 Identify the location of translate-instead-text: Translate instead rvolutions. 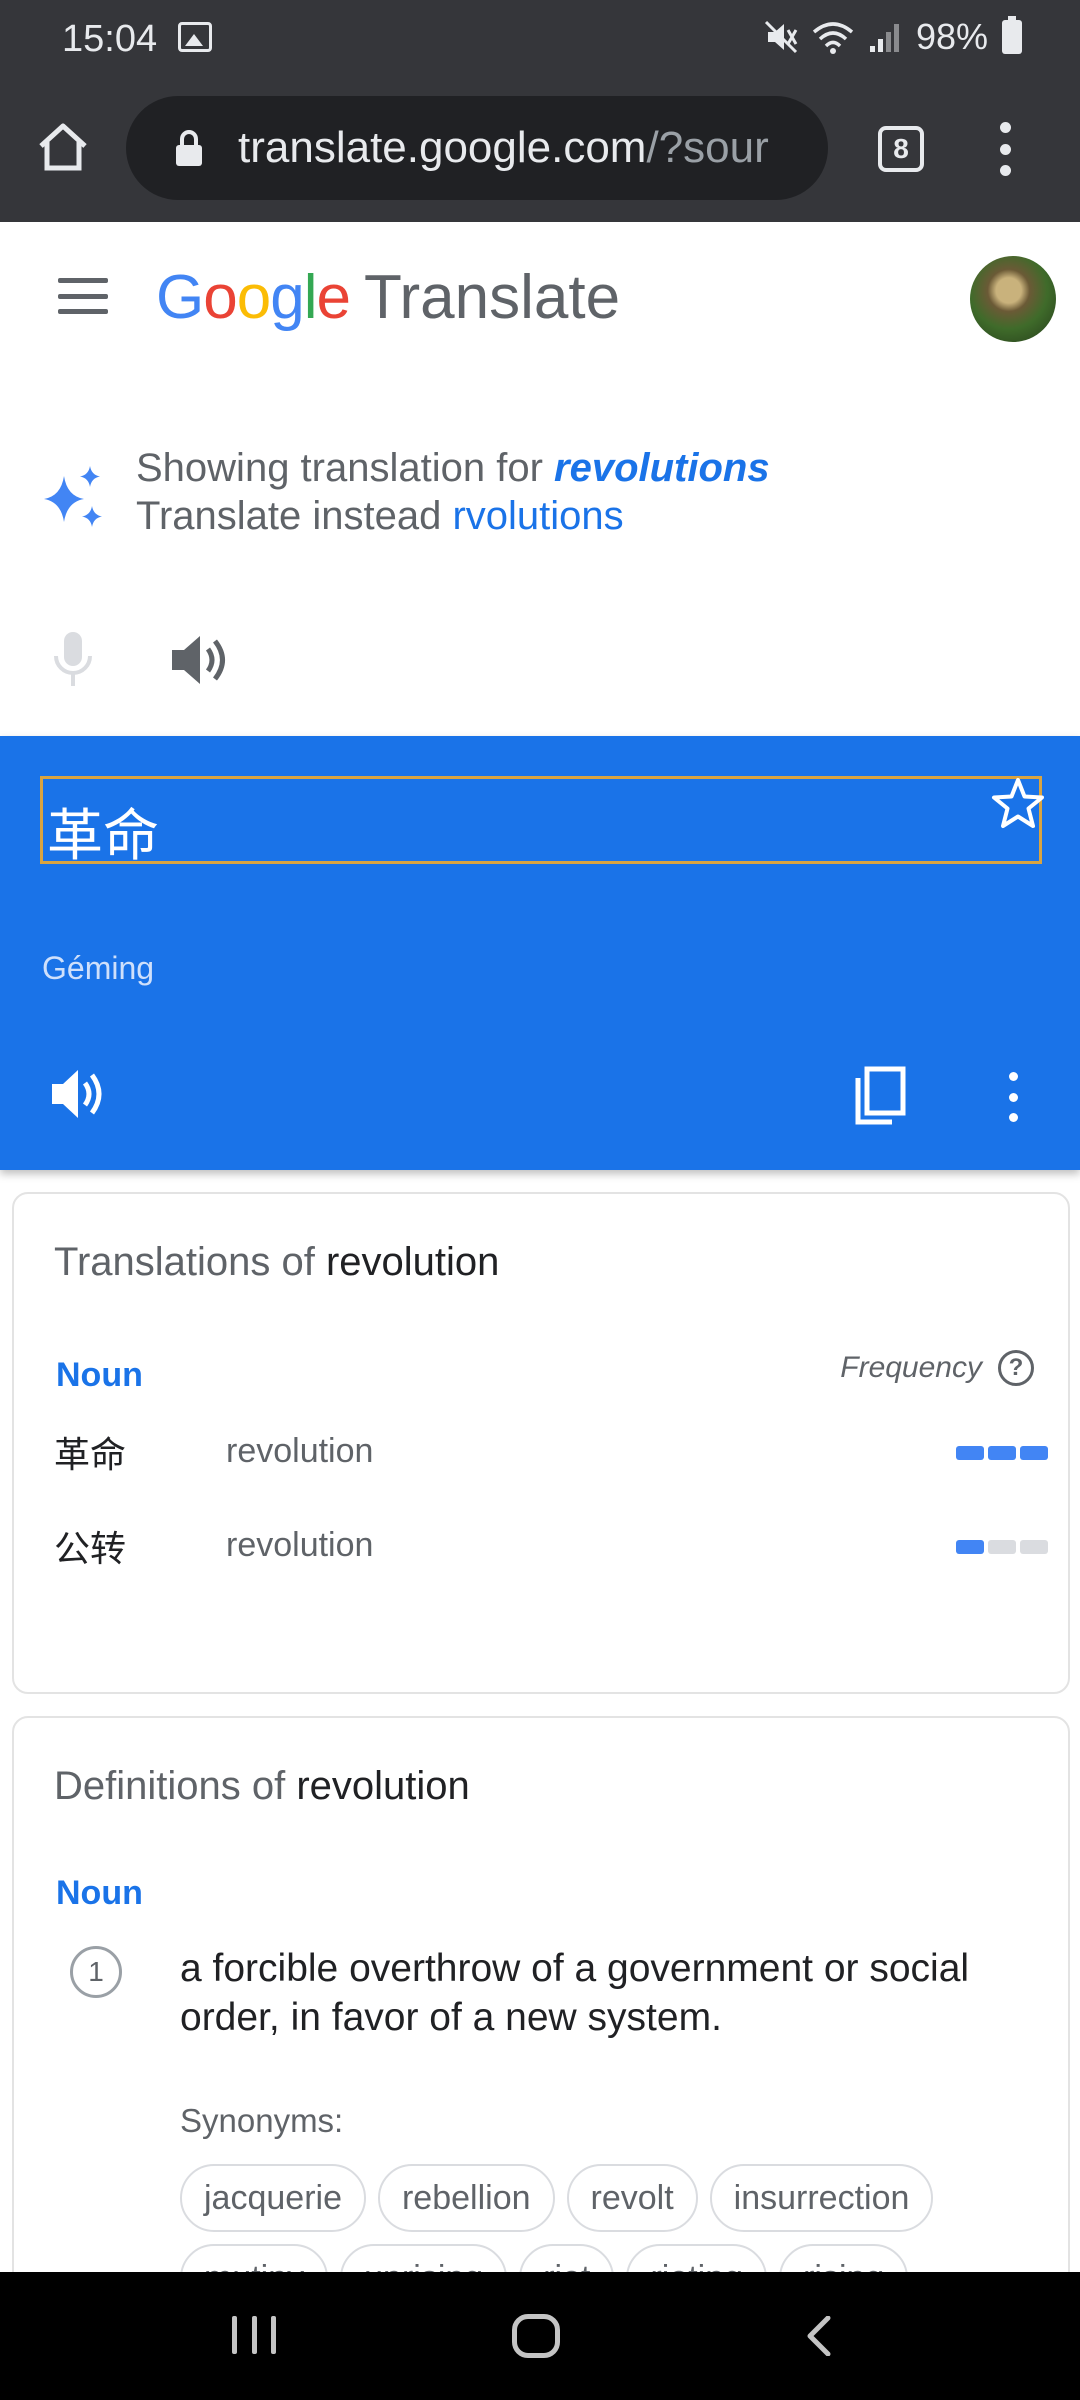
(380, 516).